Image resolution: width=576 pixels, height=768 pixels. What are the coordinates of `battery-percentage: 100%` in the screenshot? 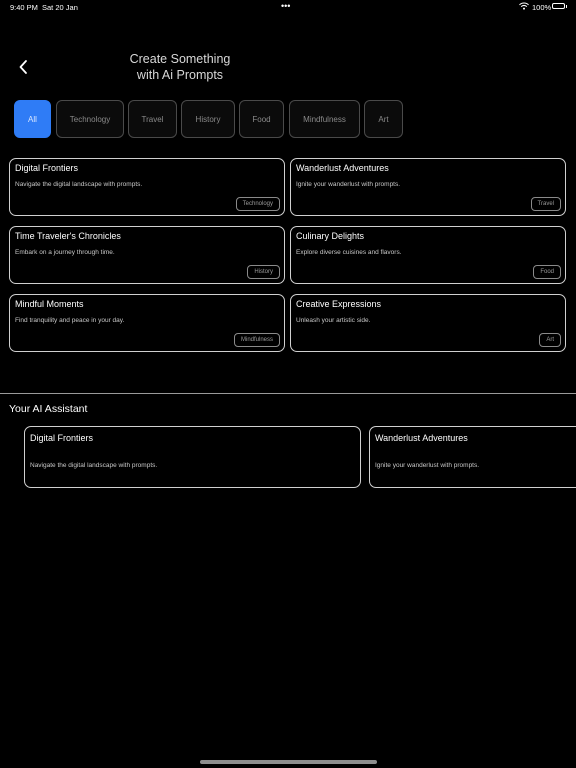 It's located at (542, 7).